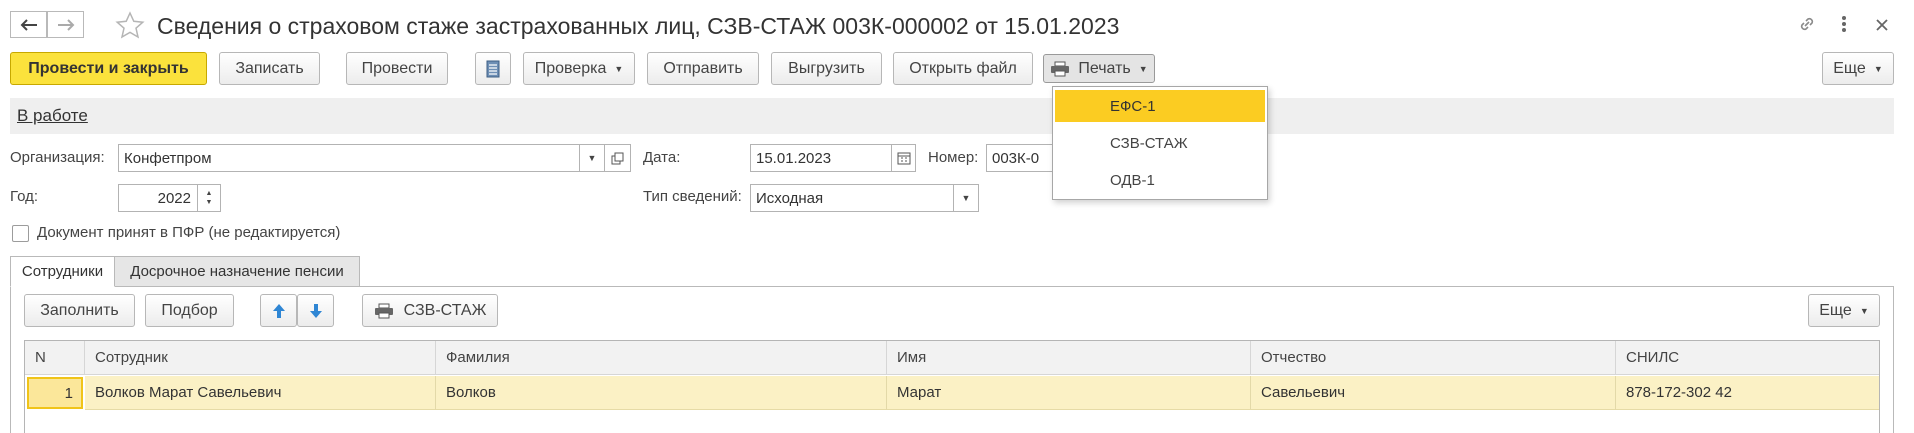 The height and width of the screenshot is (433, 1914). I want to click on date-label: Дата:, so click(662, 157).